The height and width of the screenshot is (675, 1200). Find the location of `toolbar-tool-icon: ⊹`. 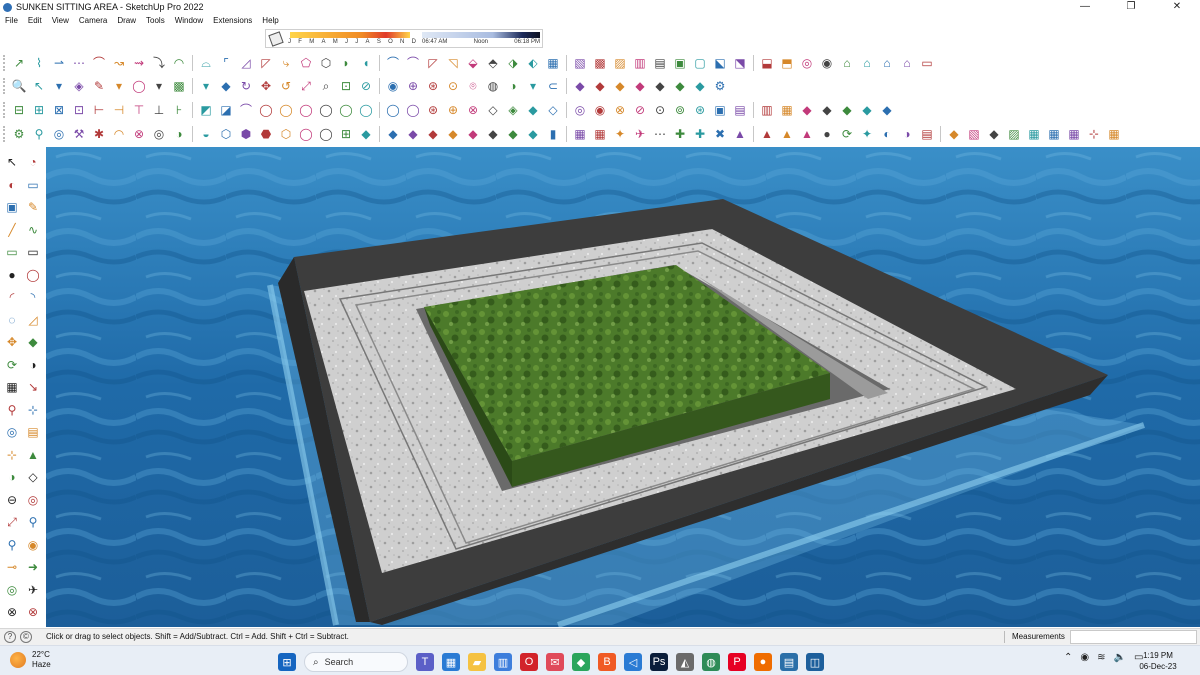

toolbar-tool-icon: ⊹ is located at coordinates (1094, 134).